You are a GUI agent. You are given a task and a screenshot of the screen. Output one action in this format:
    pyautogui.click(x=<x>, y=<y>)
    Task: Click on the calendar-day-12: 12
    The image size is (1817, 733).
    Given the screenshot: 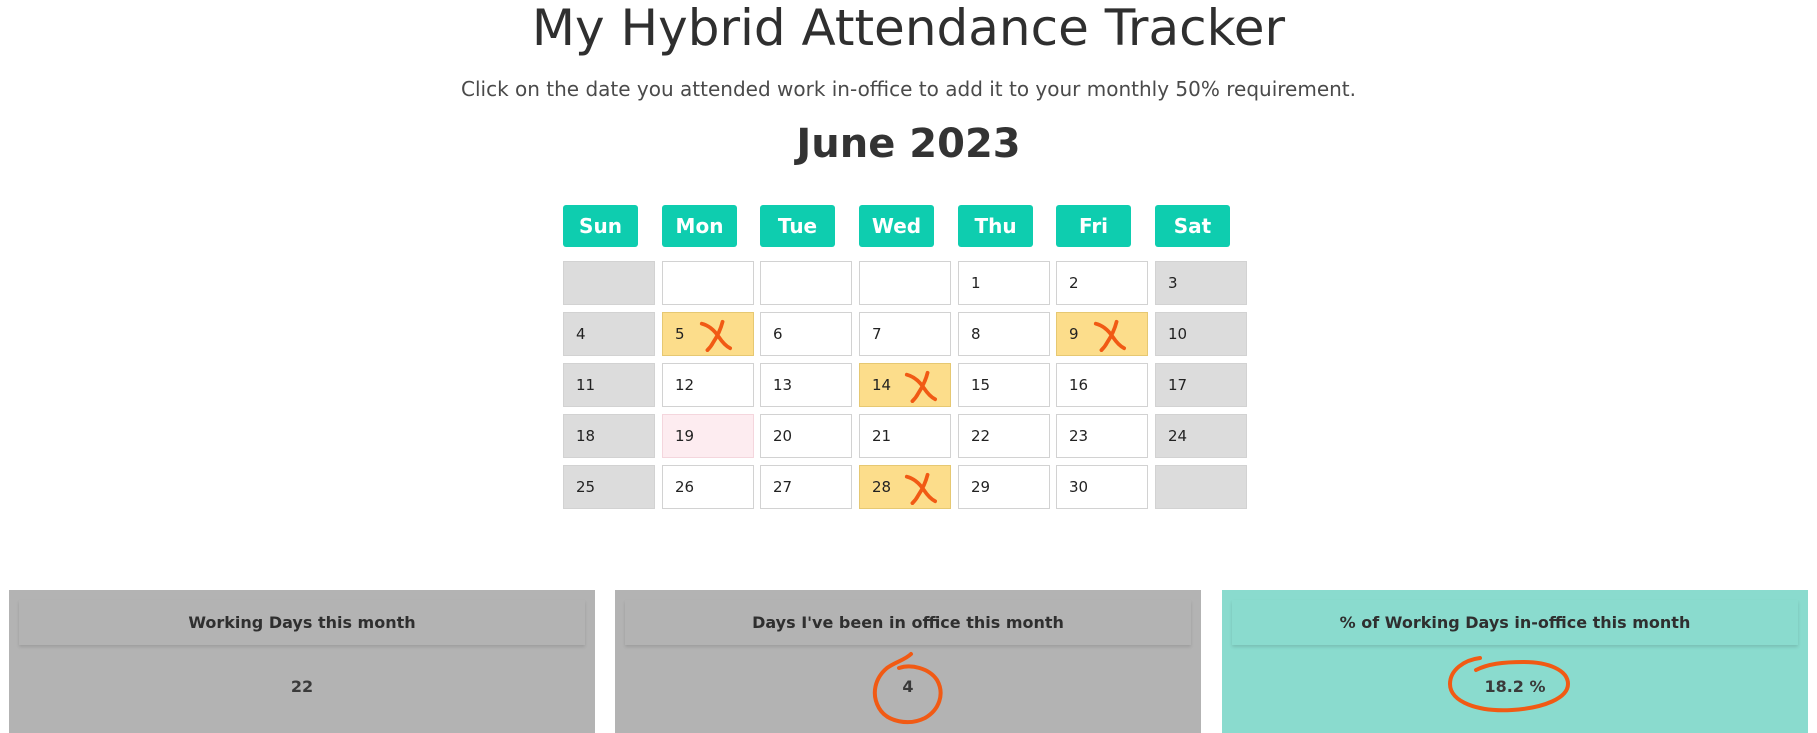 What is the action you would take?
    pyautogui.click(x=708, y=385)
    